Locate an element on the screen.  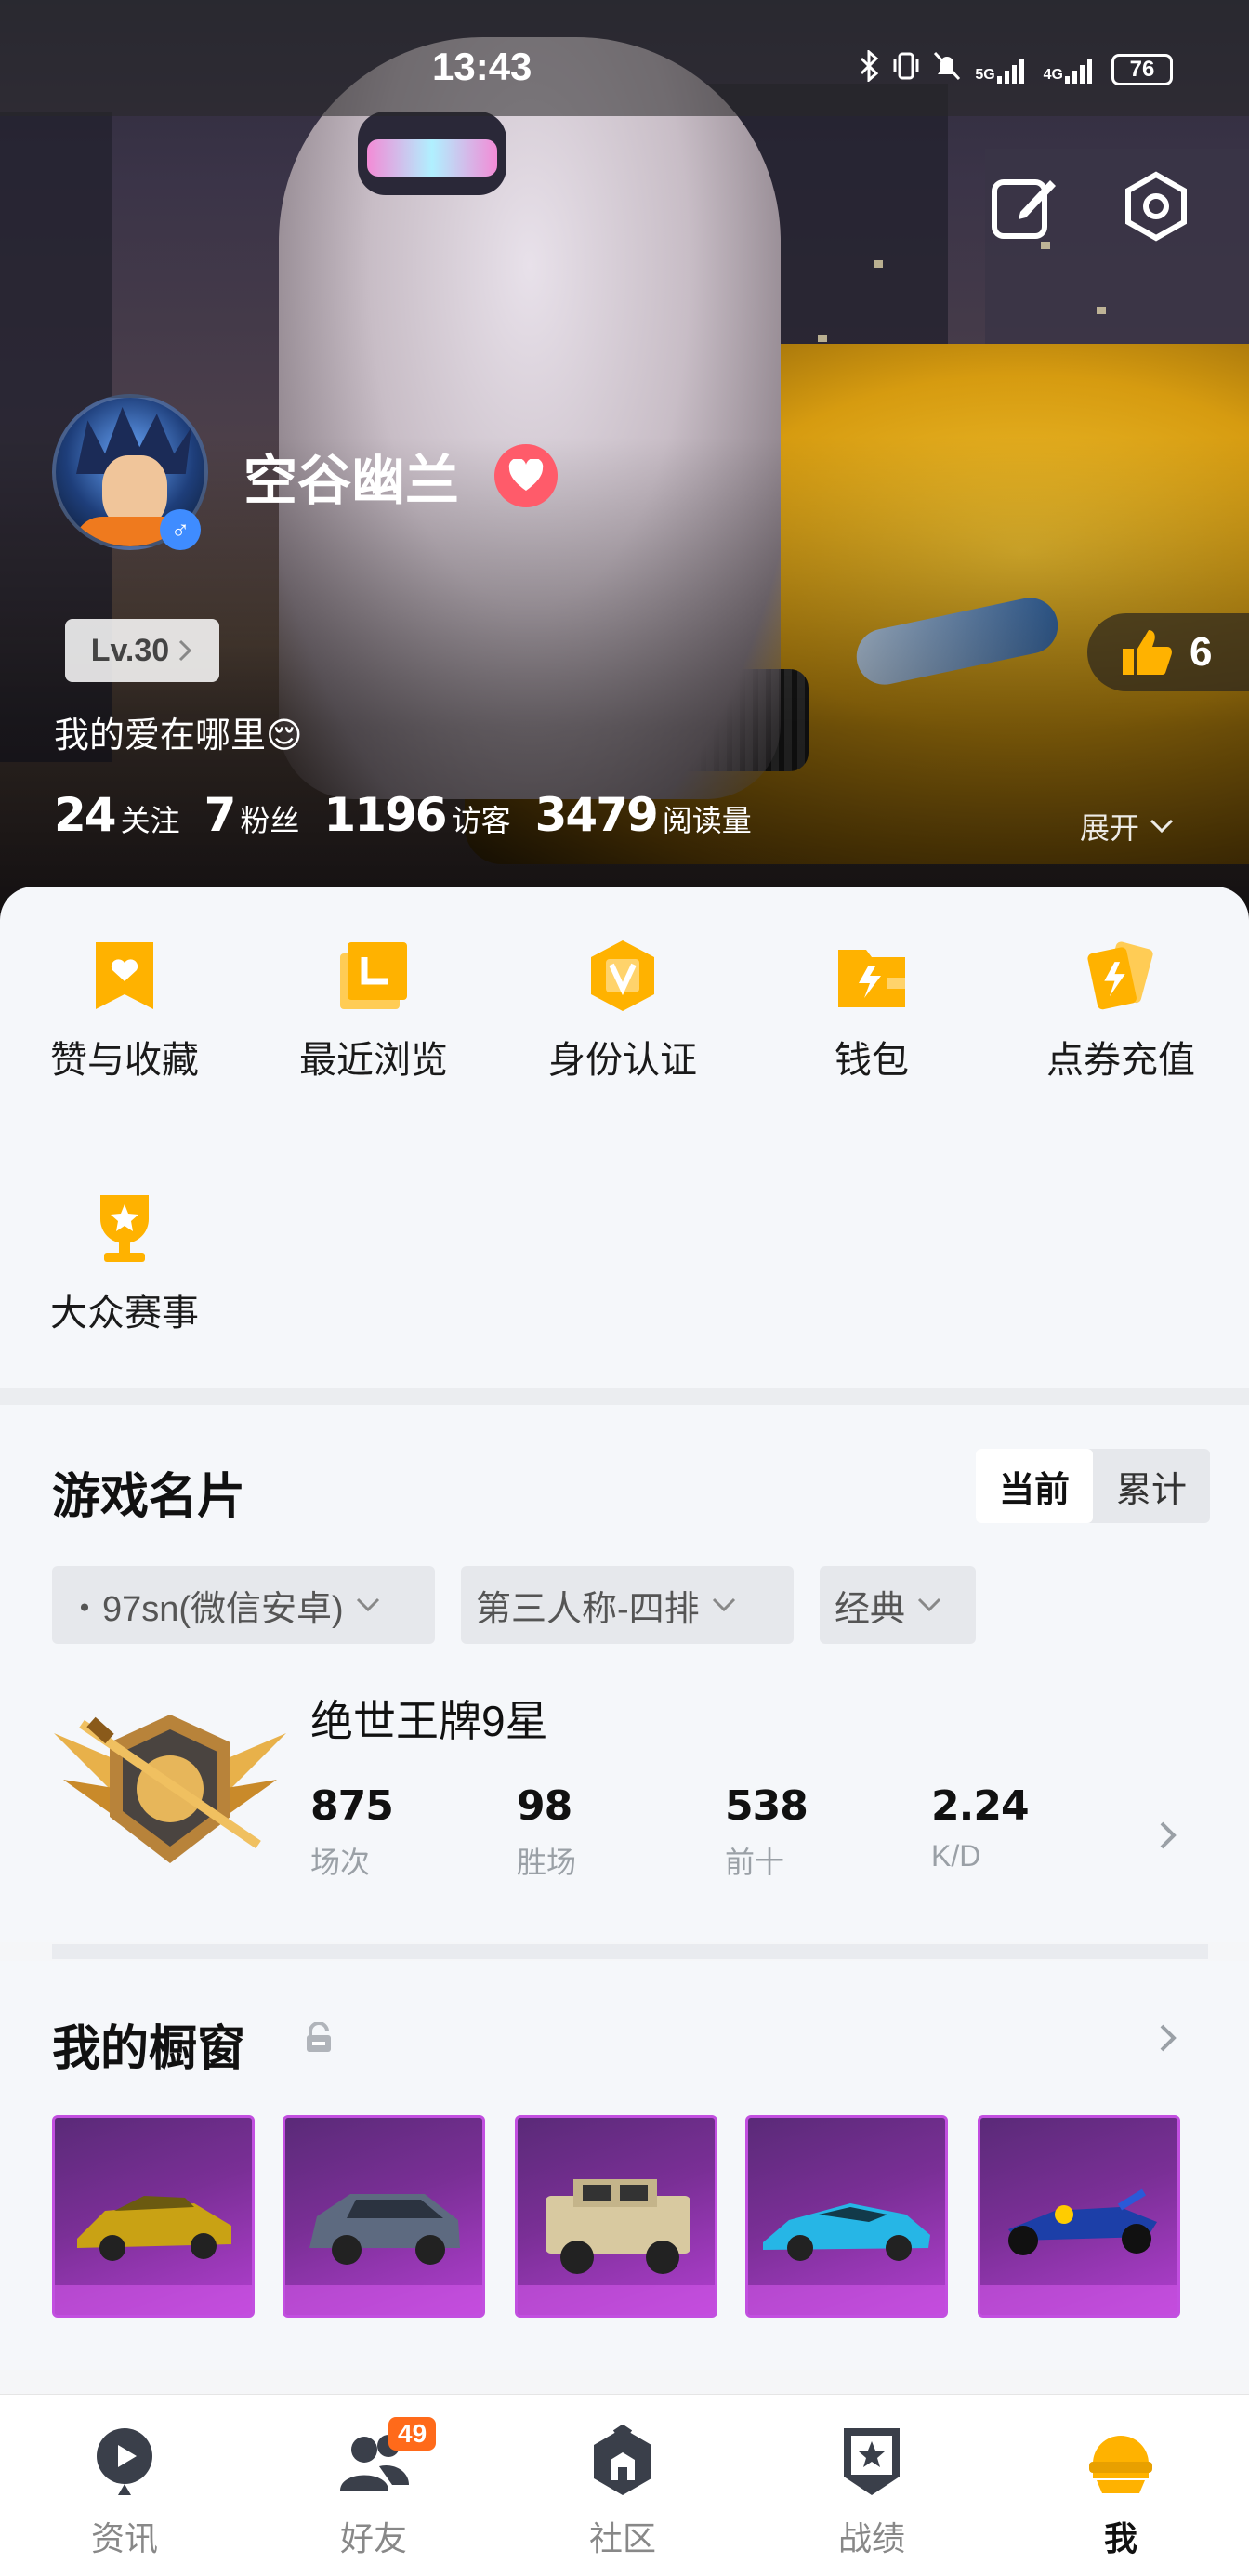
expand-button: 展开 is located at coordinates (1127, 826).